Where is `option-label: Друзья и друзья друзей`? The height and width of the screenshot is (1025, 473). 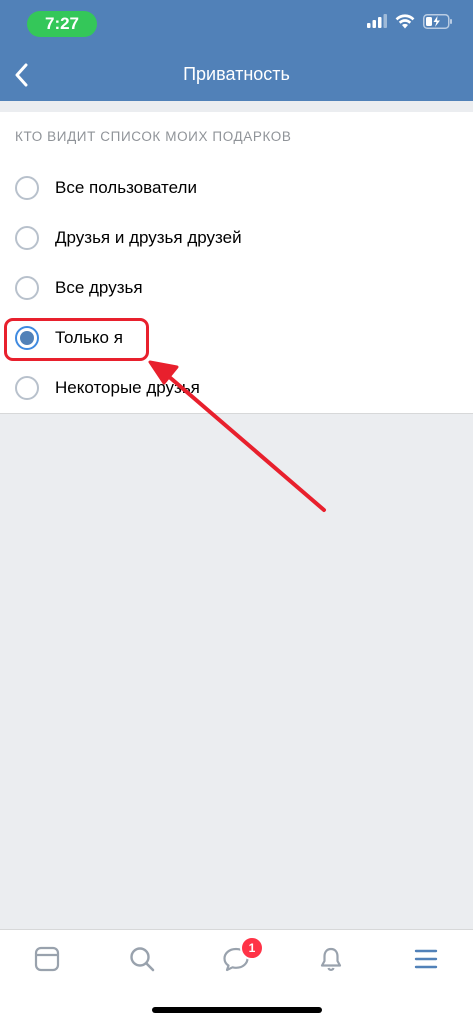 option-label: Друзья и друзья друзей is located at coordinates (148, 237).